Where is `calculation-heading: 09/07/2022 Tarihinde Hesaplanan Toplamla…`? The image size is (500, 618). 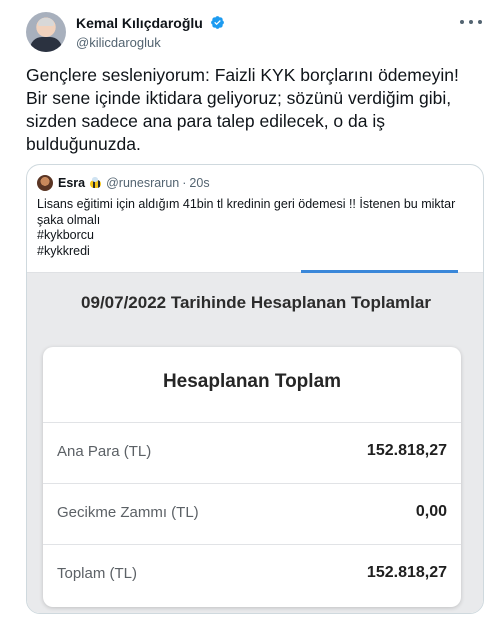
calculation-heading: 09/07/2022 Tarihinde Hesaplanan Toplamla… is located at coordinates (256, 302).